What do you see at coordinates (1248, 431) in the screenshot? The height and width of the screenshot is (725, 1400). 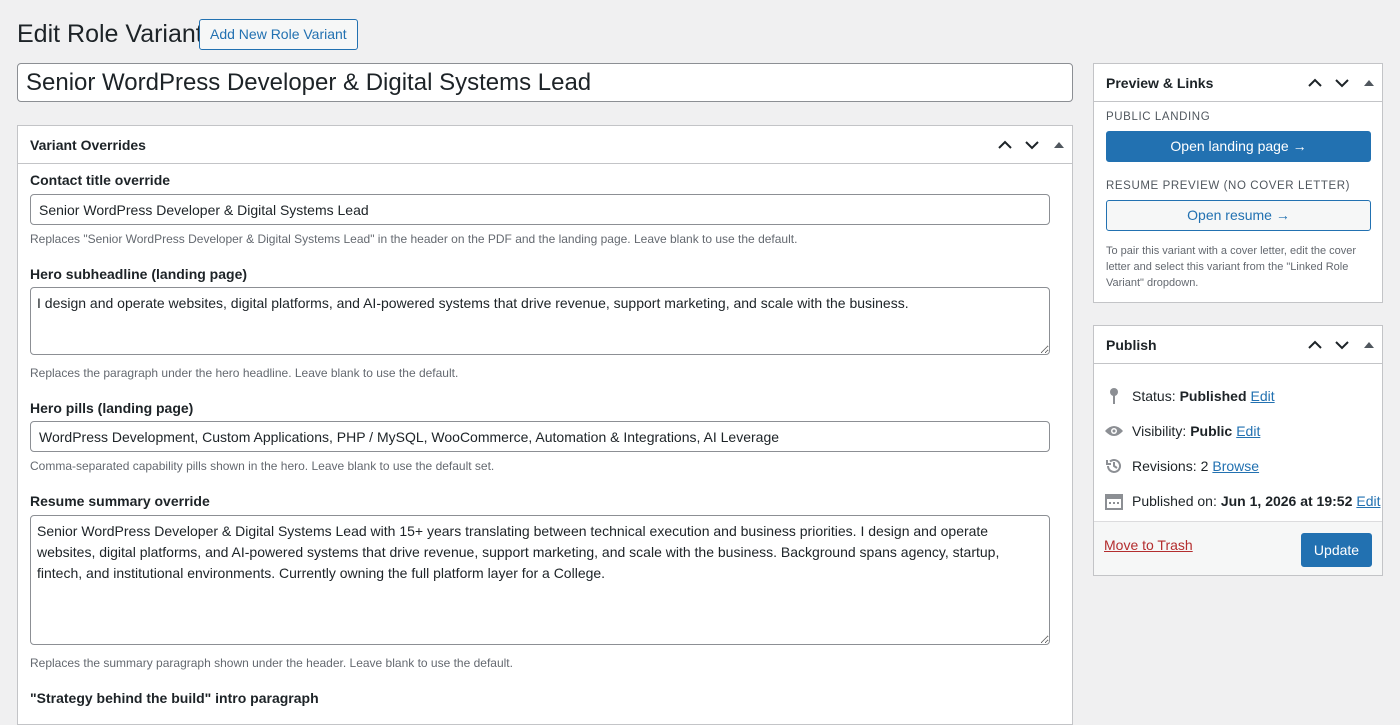 I see `edit-visibility-link: Edit` at bounding box center [1248, 431].